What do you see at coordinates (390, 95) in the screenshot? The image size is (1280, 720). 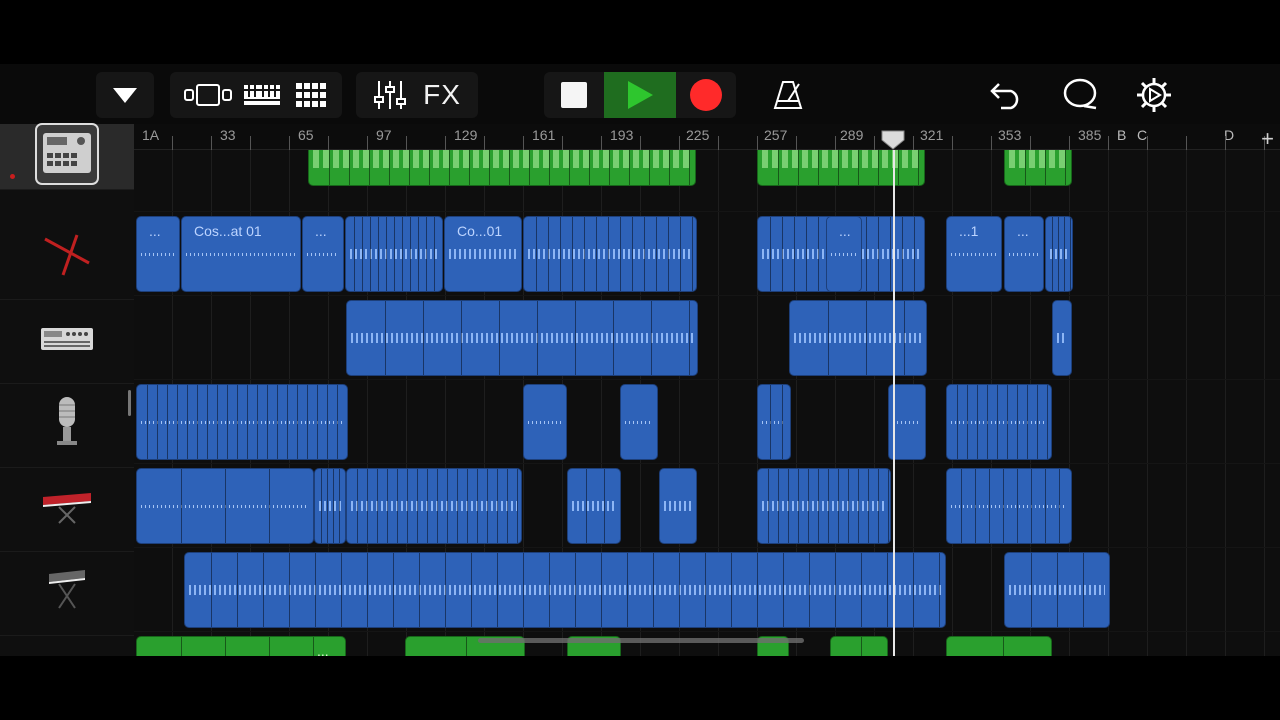 I see `mixer-icon` at bounding box center [390, 95].